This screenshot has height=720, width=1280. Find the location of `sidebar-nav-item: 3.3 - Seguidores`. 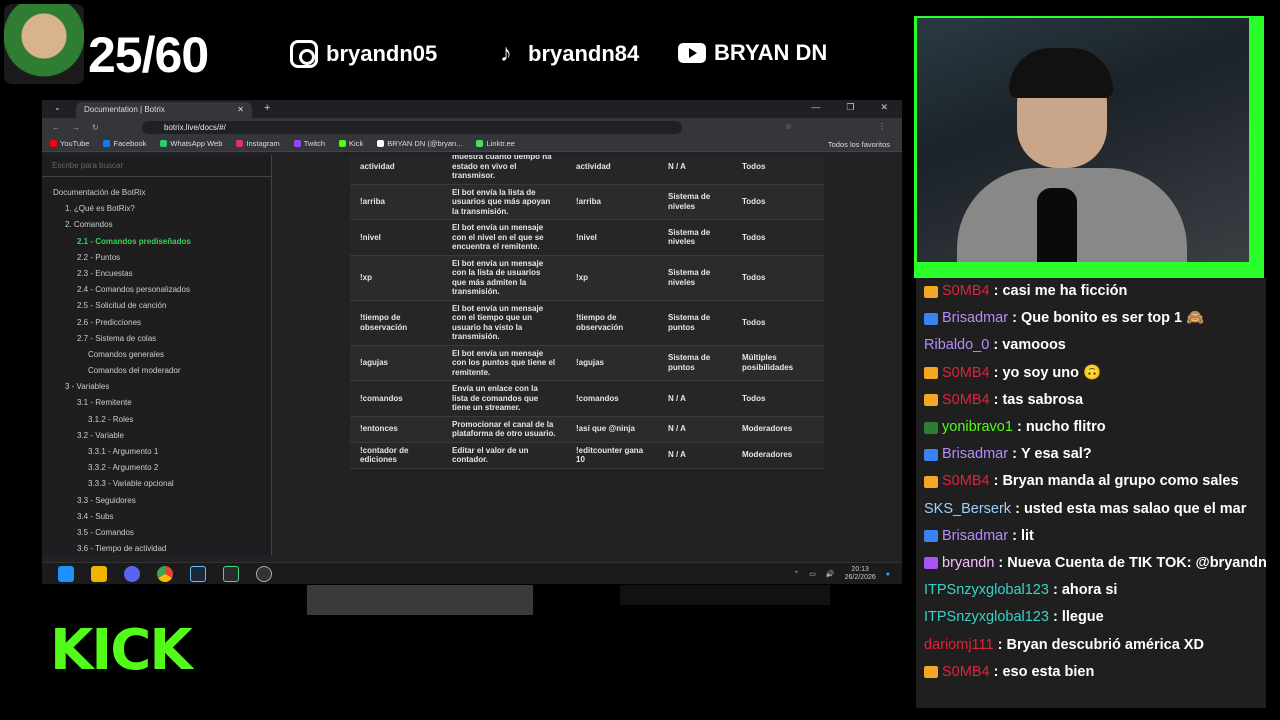

sidebar-nav-item: 3.3 - Seguidores is located at coordinates (156, 501).